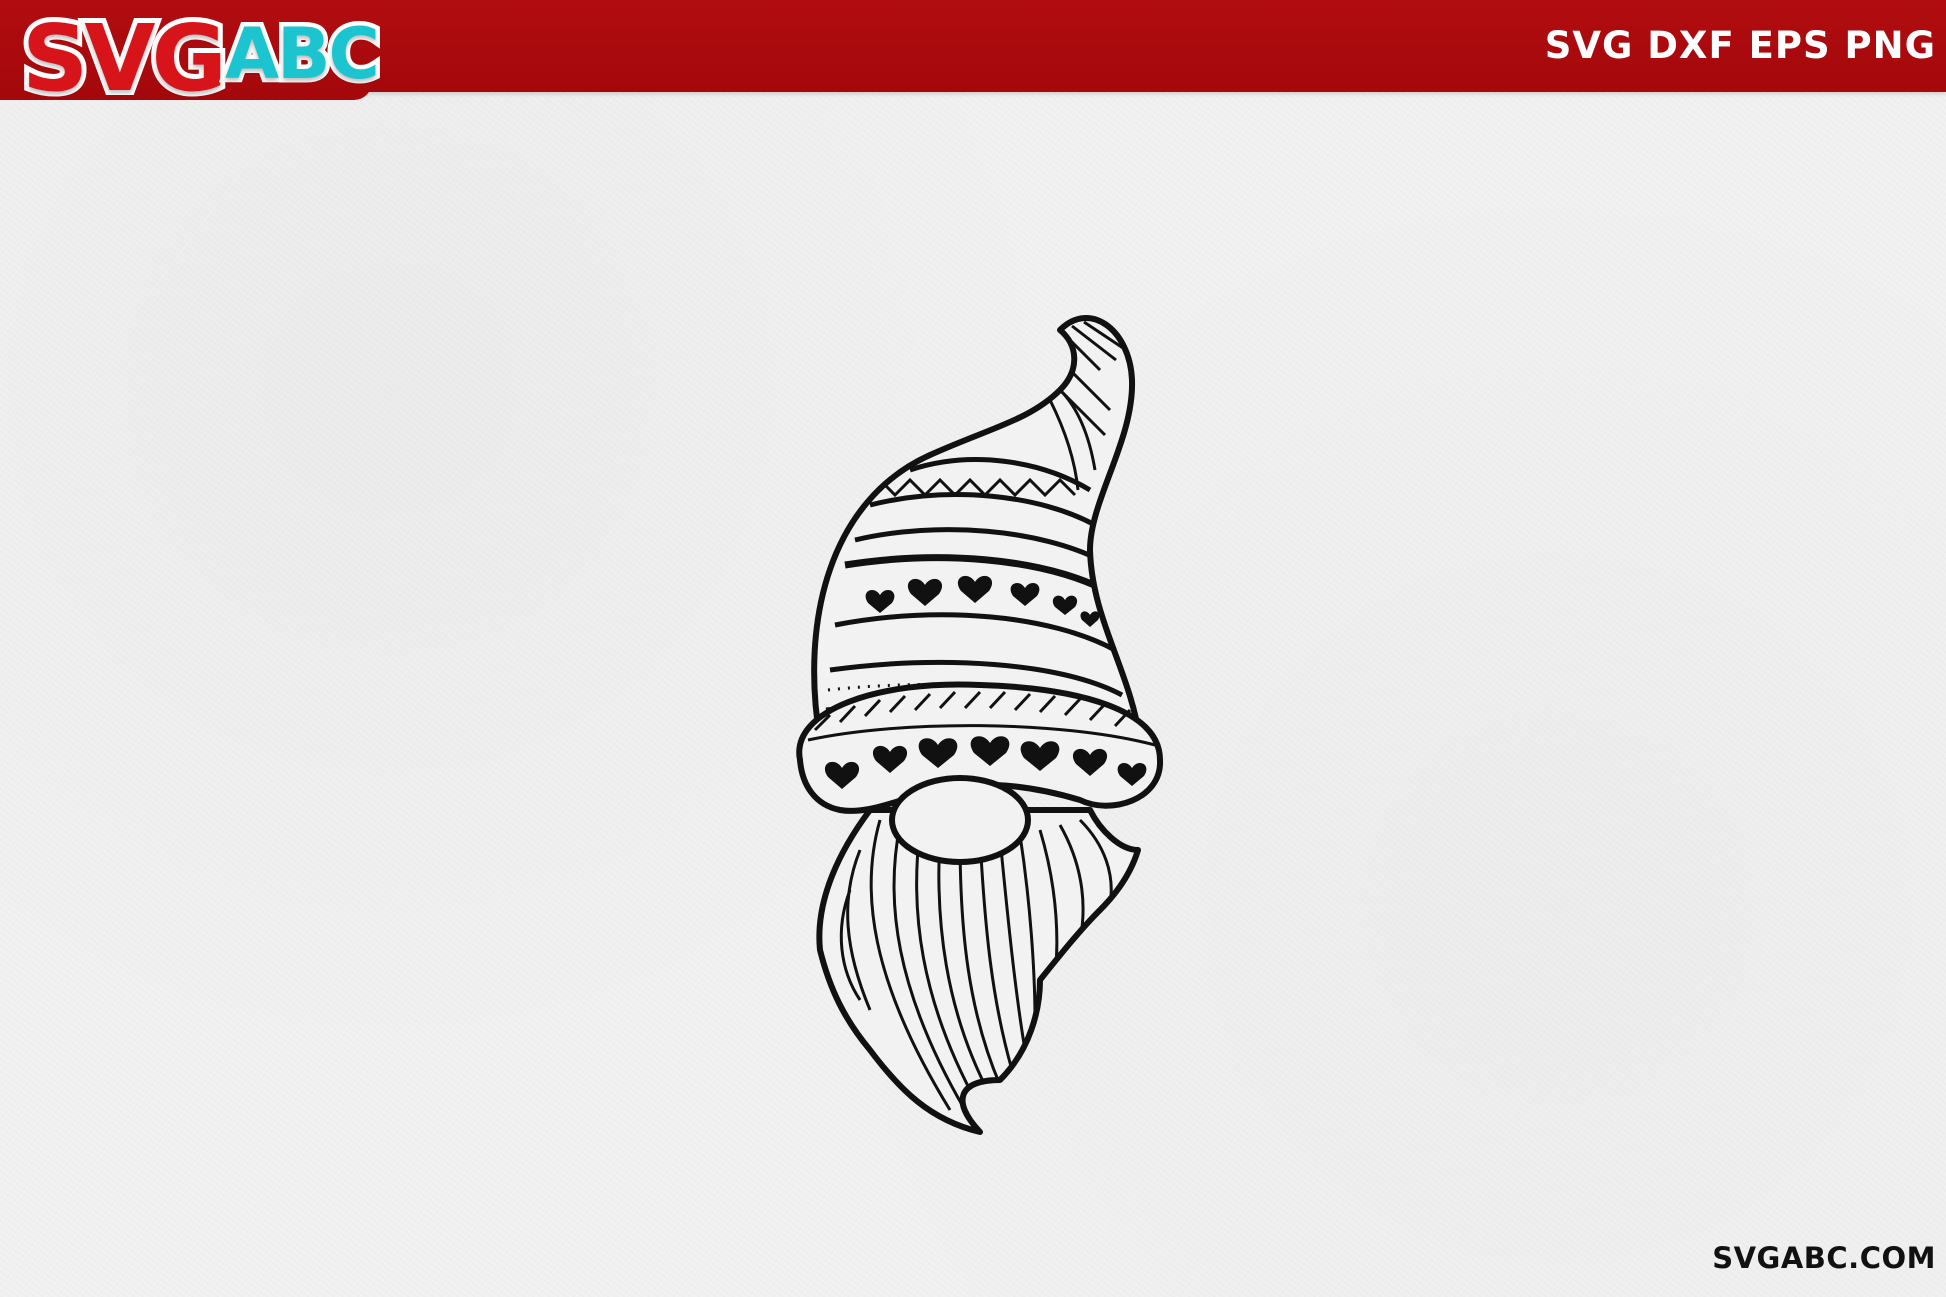  Describe the element at coordinates (1824, 1258) in the screenshot. I see `footer-site-url: SVGABC.COM` at that location.